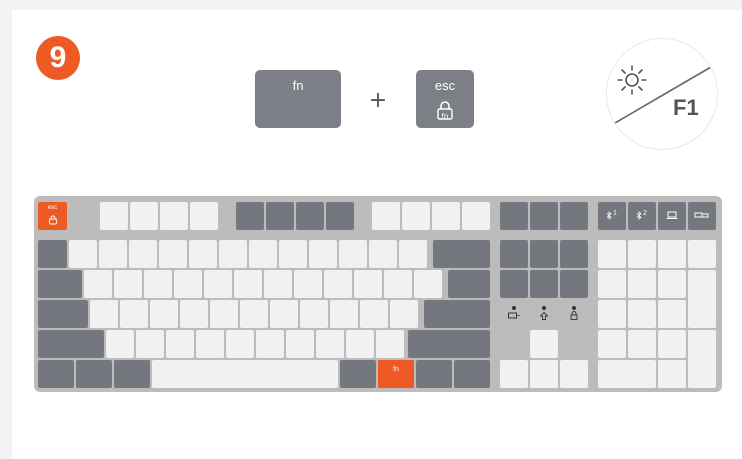 The image size is (742, 459). Describe the element at coordinates (574, 374) in the screenshot. I see `key-arrow-right` at that location.